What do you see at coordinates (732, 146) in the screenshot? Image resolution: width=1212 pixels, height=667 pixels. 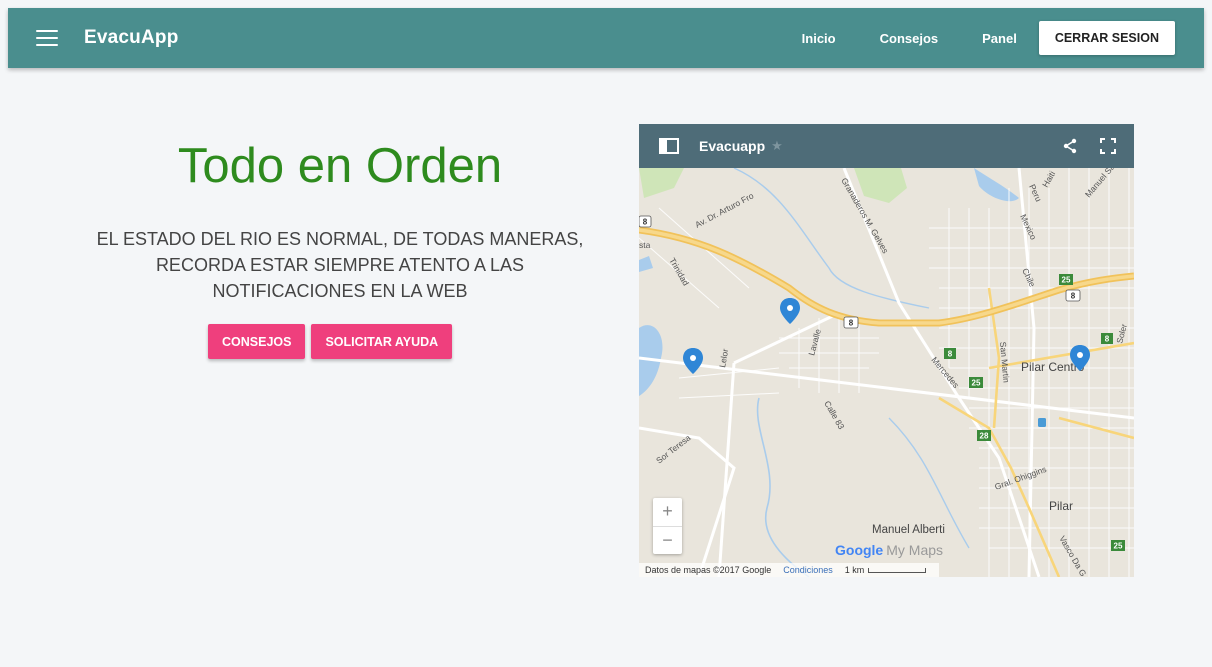 I see `map-title: Evacuapp` at bounding box center [732, 146].